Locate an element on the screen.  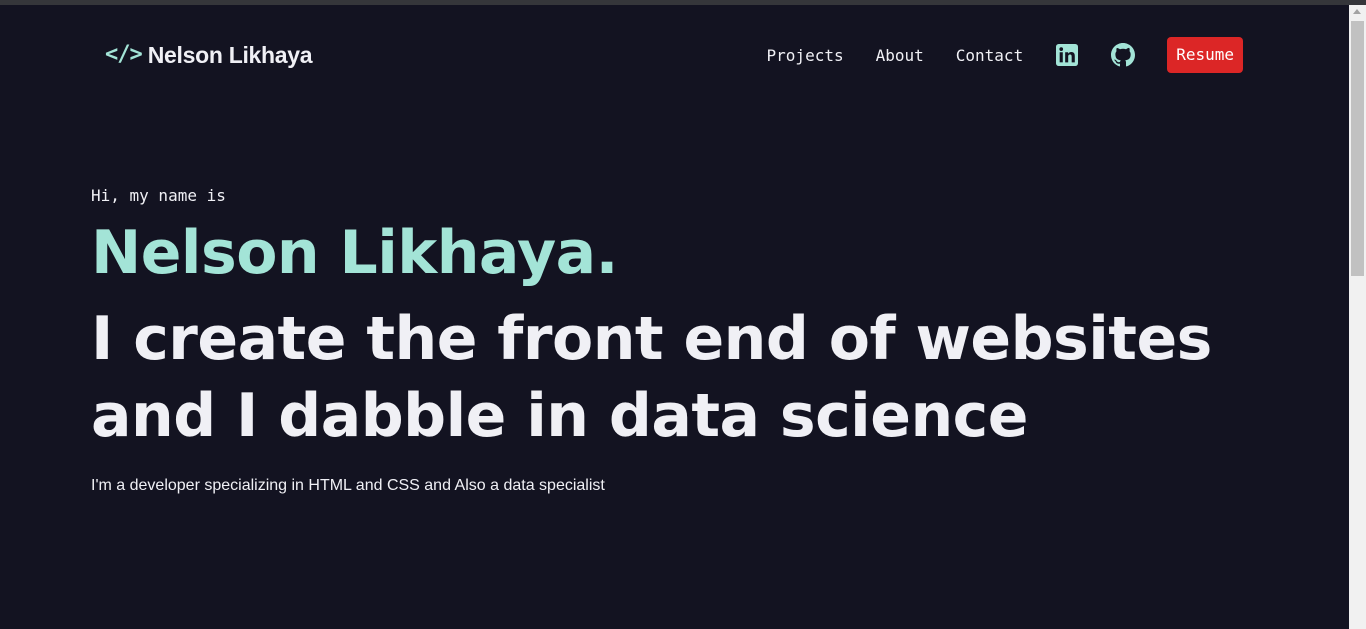
brand-logo-link: </> Nelson Likhaya is located at coordinates (209, 55).